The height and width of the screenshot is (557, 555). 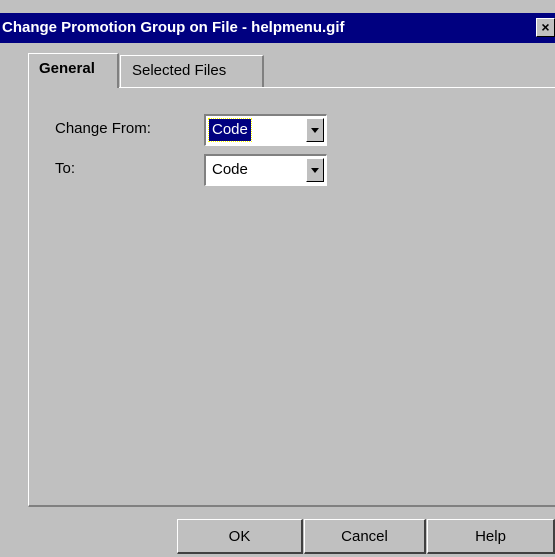 What do you see at coordinates (265, 170) in the screenshot?
I see `to-select: Code` at bounding box center [265, 170].